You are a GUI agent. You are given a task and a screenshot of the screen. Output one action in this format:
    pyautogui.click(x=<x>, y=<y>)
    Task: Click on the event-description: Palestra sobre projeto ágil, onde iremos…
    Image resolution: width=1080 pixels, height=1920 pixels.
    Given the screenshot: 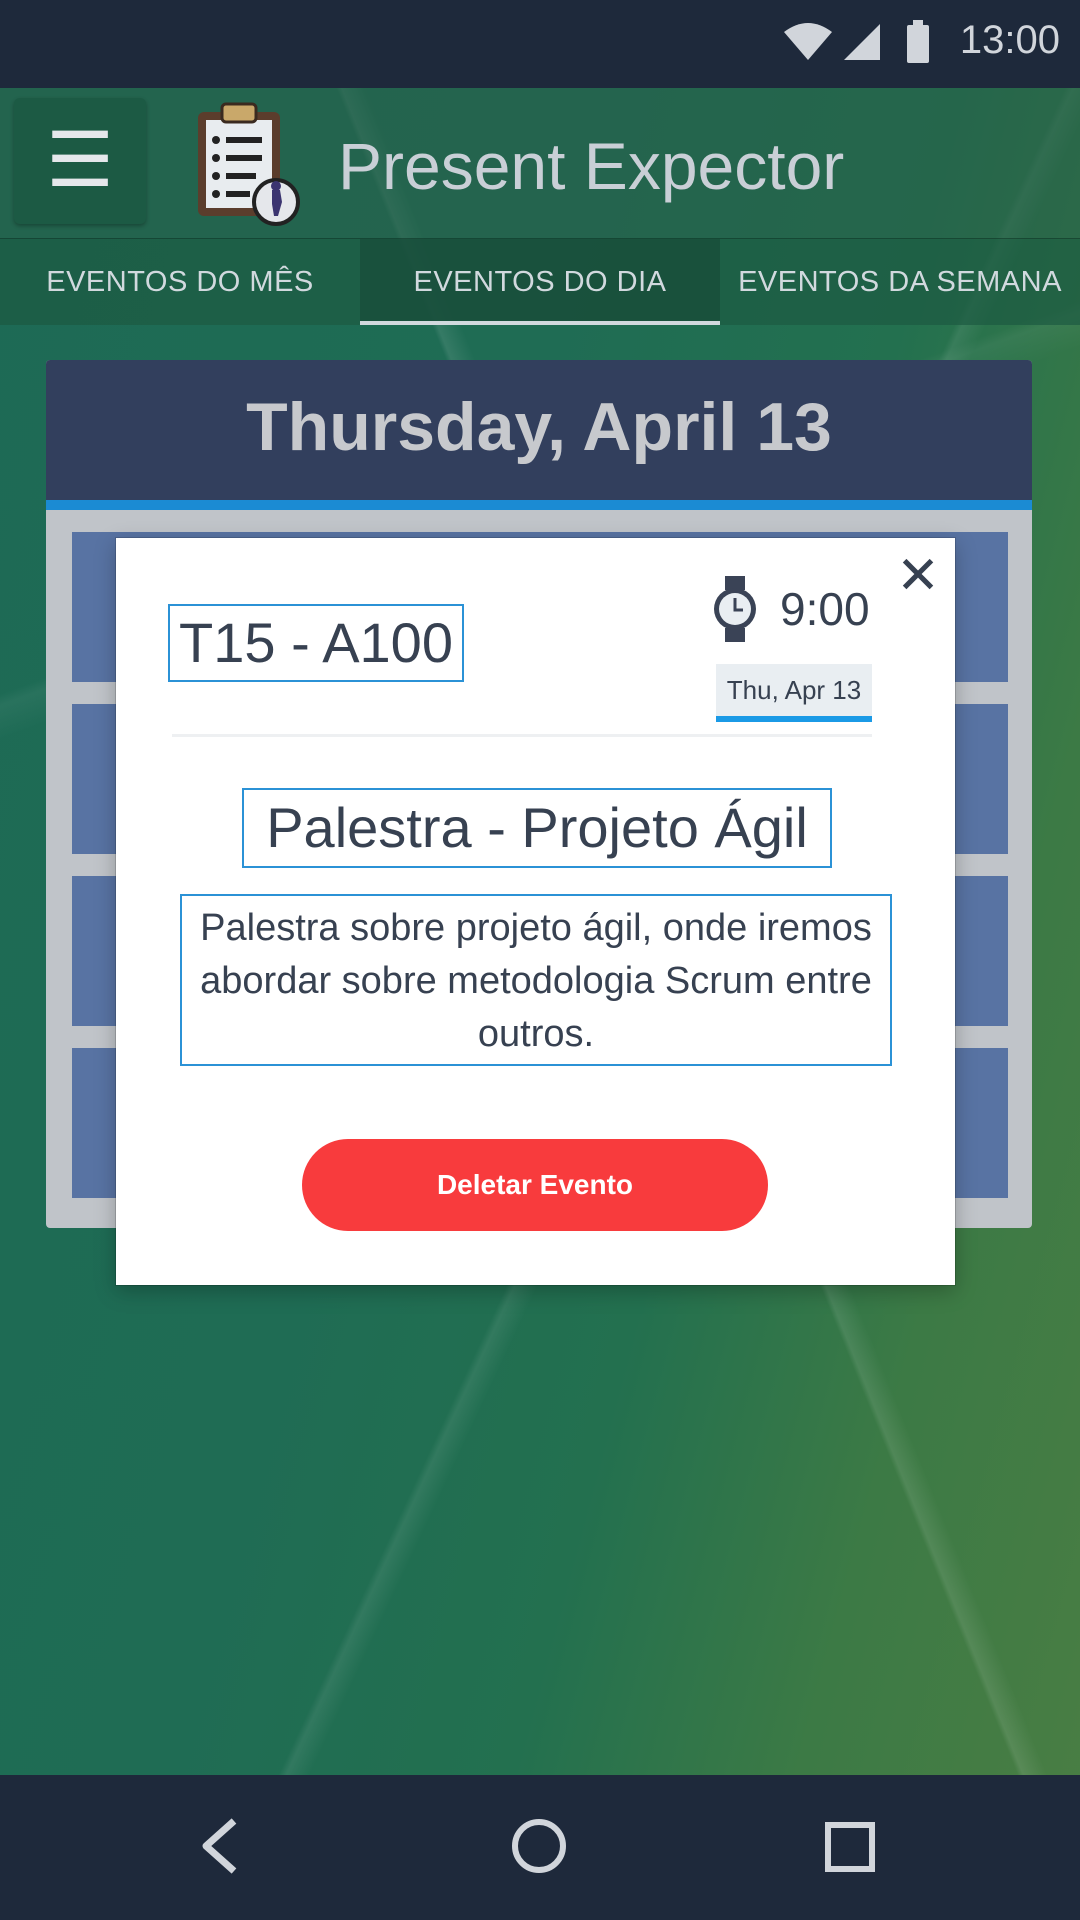 What is the action you would take?
    pyautogui.click(x=536, y=980)
    